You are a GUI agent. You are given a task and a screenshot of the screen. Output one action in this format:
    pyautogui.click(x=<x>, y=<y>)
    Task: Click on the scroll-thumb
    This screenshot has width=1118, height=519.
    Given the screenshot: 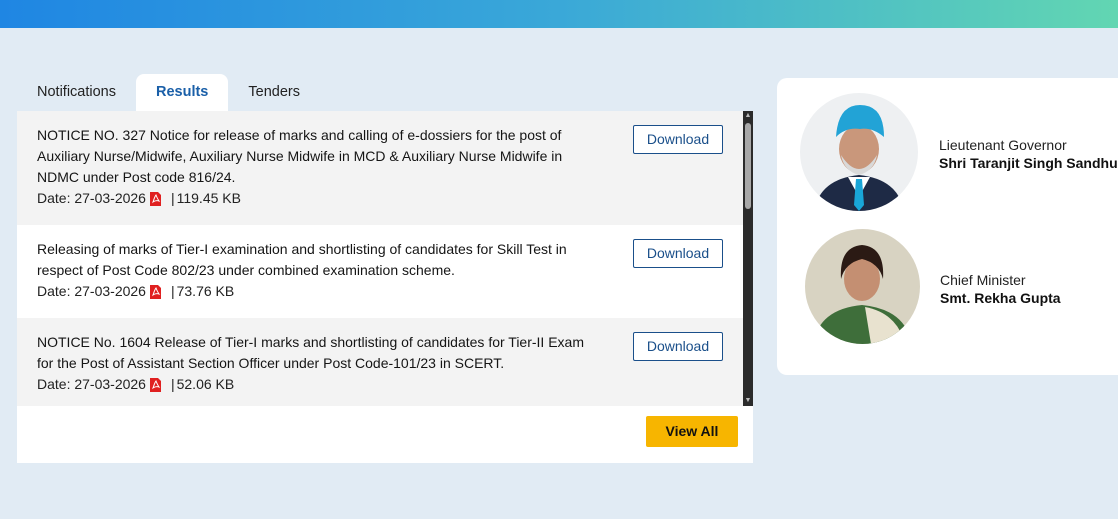 What is the action you would take?
    pyautogui.click(x=748, y=166)
    